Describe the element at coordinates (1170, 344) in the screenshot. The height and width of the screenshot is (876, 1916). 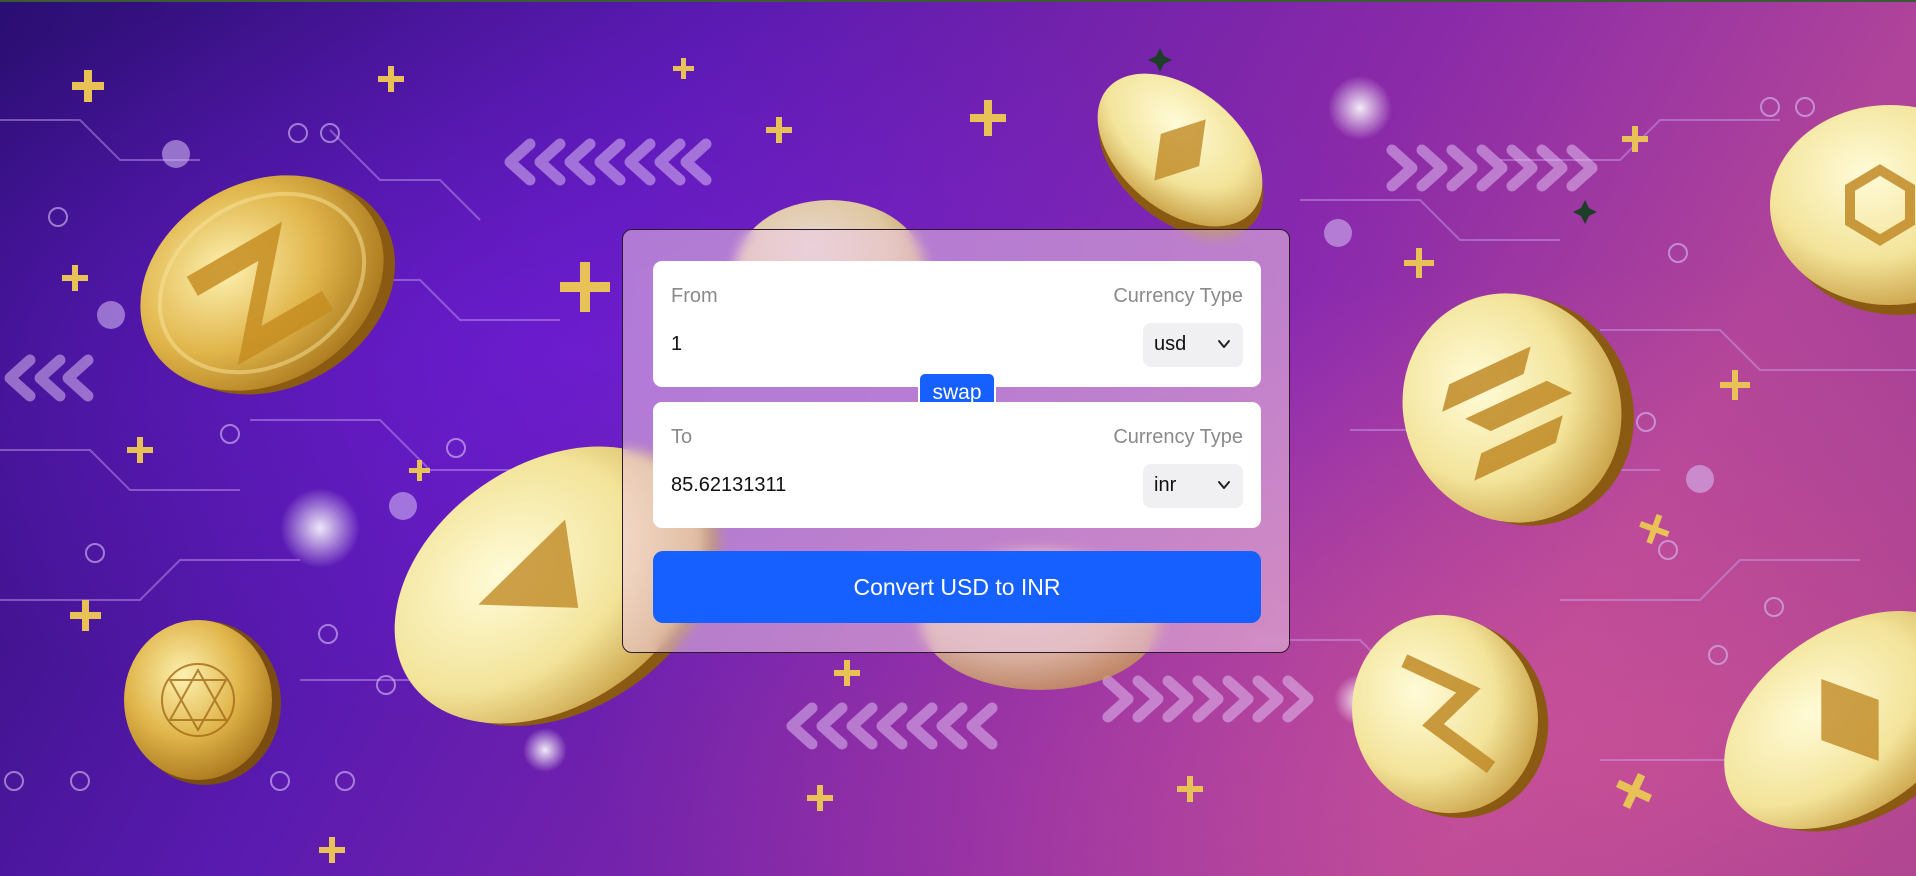
I see `from-currency-value: usd` at that location.